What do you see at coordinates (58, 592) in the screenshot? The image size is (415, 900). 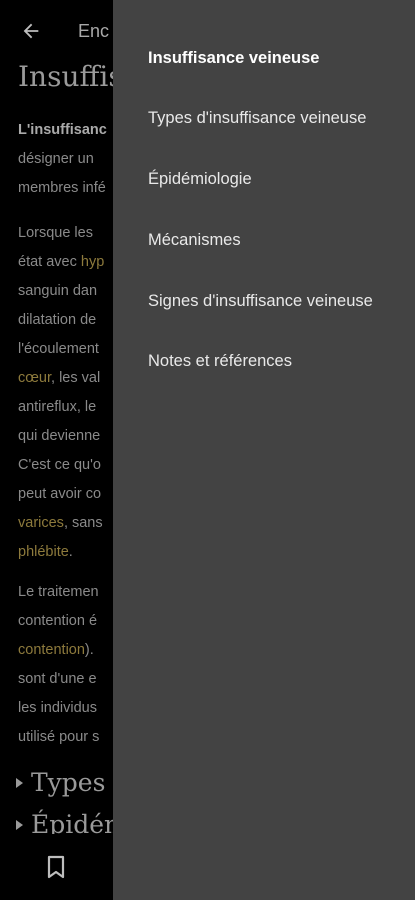 I see `article-line: Le traitemen` at bounding box center [58, 592].